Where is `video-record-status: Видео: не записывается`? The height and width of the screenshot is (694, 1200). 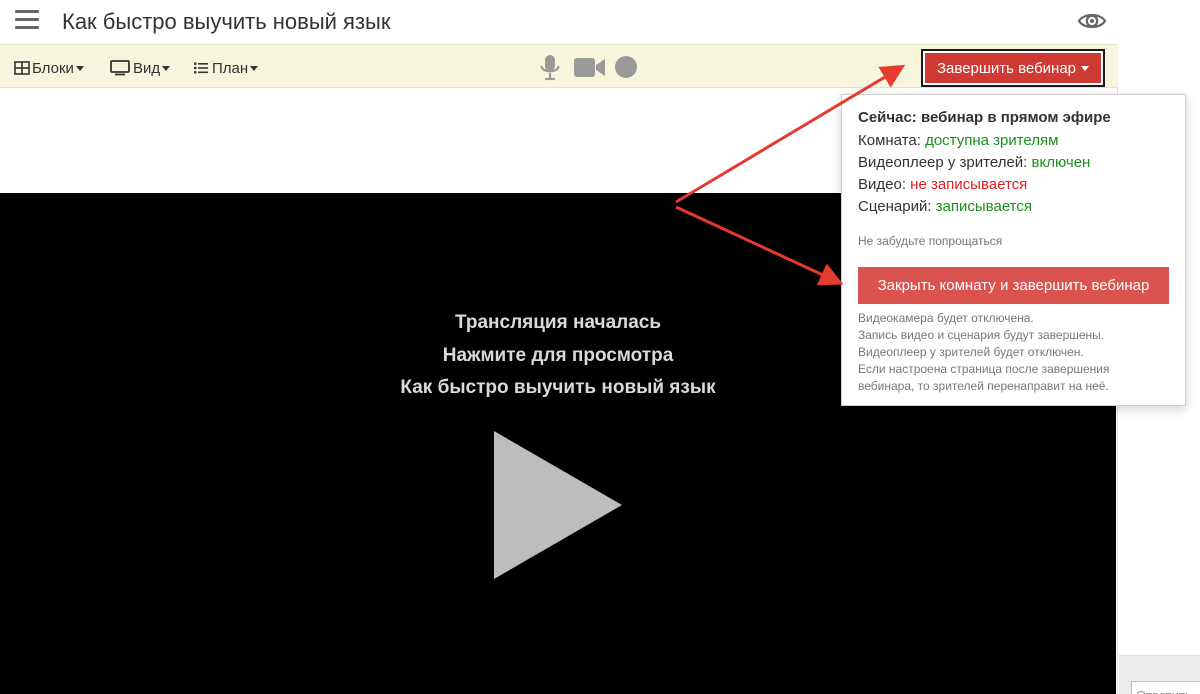
video-record-status: Видео: не записывается is located at coordinates (942, 184).